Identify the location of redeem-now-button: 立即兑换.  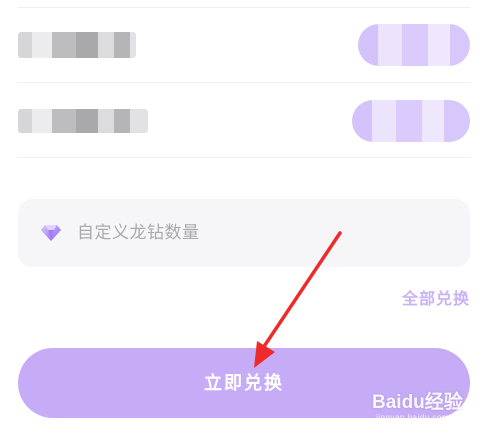
(244, 383).